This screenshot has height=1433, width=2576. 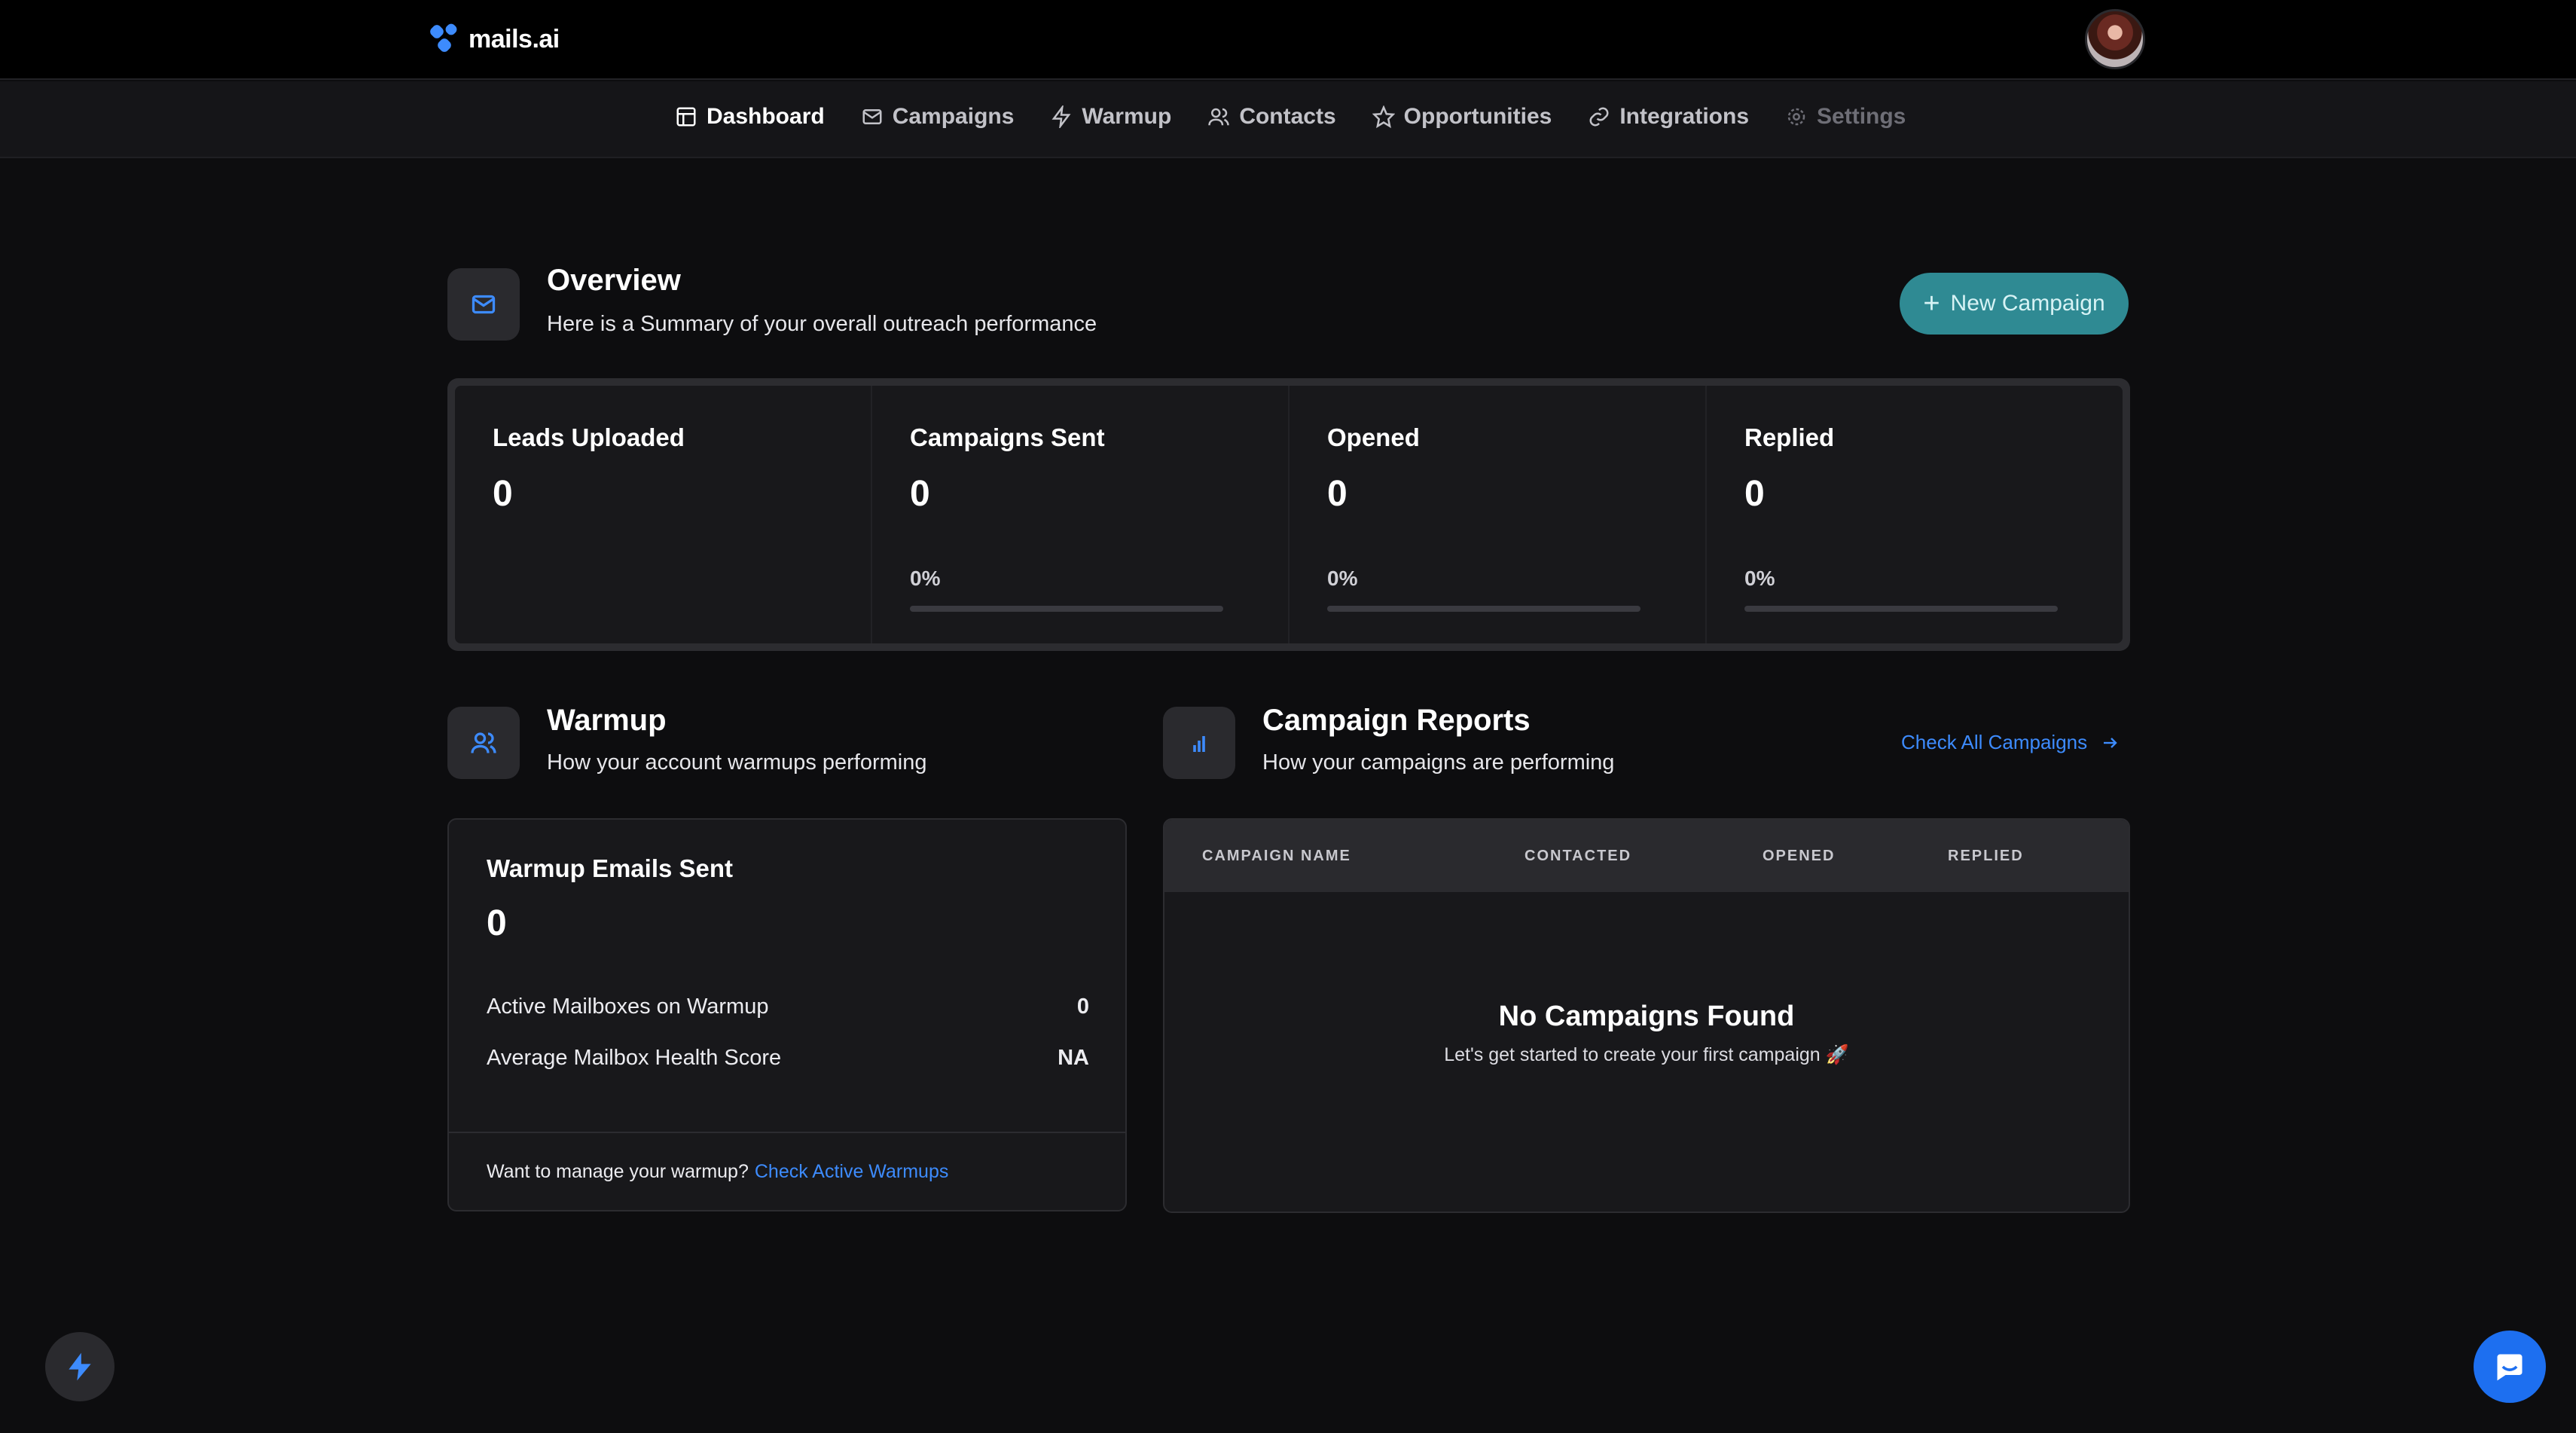 What do you see at coordinates (953, 116) in the screenshot?
I see `nav-label: Campaigns` at bounding box center [953, 116].